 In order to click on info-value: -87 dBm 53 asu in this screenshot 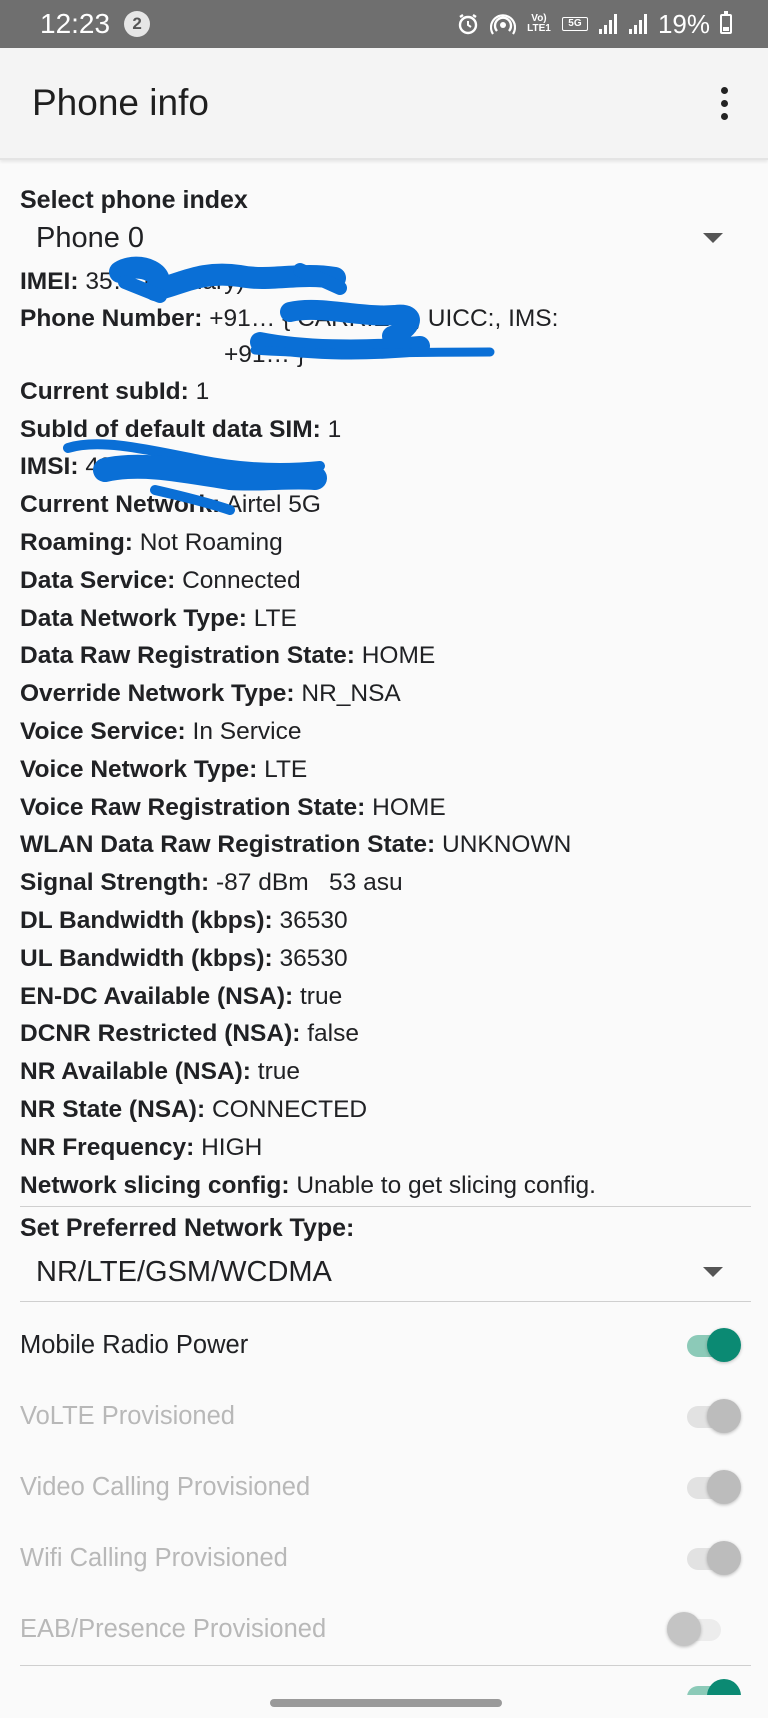, I will do `click(309, 883)`.